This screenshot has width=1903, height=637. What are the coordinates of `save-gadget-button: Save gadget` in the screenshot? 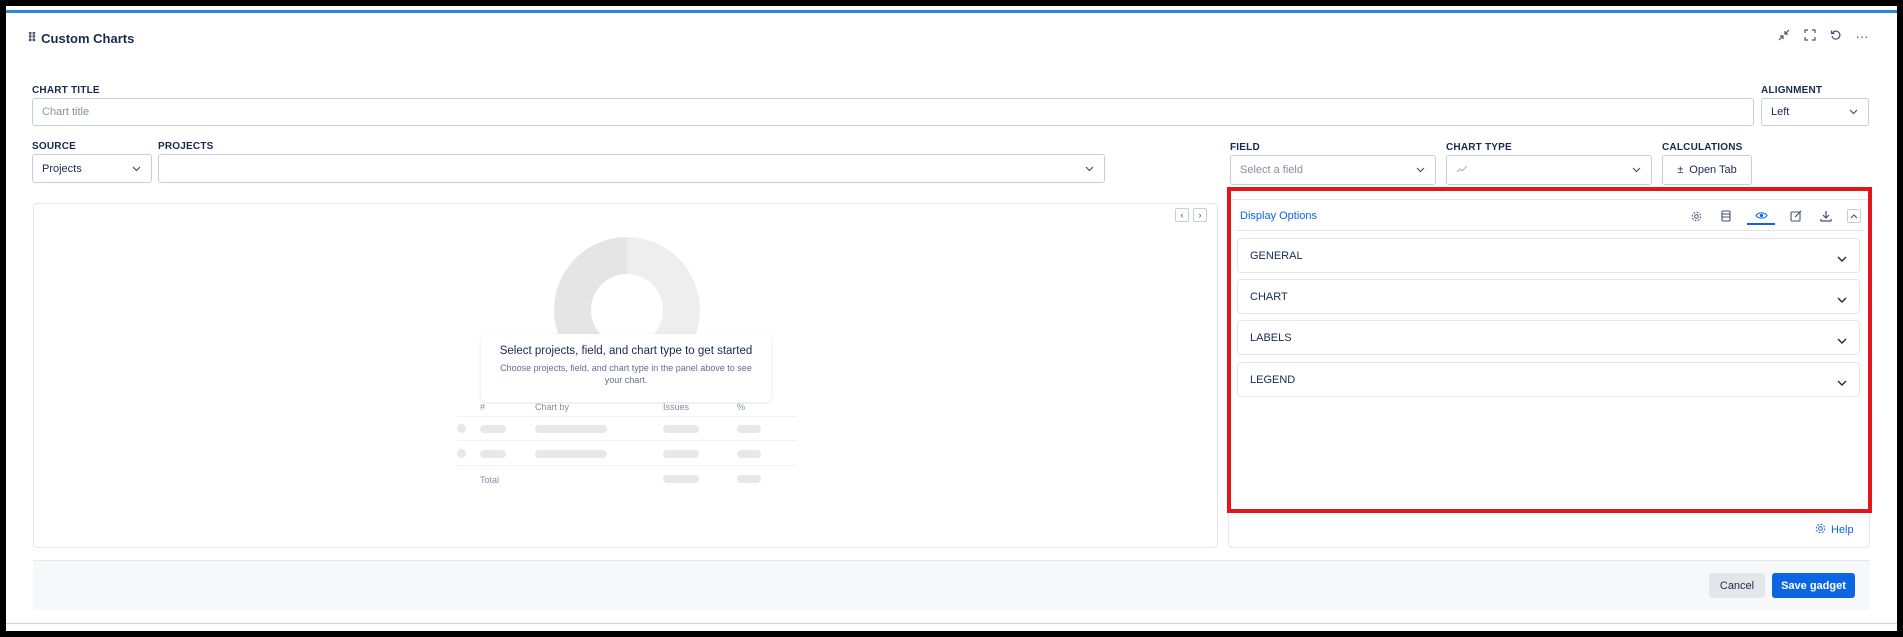 It's located at (1813, 585).